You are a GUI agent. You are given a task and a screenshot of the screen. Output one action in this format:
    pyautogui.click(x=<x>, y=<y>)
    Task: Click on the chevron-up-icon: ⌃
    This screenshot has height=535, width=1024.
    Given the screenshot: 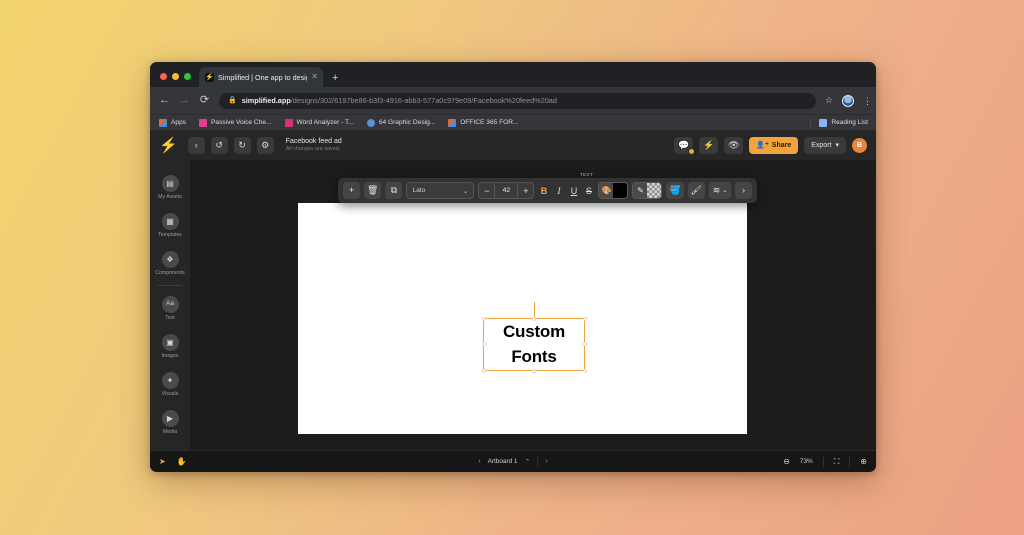 What is the action you would take?
    pyautogui.click(x=527, y=462)
    